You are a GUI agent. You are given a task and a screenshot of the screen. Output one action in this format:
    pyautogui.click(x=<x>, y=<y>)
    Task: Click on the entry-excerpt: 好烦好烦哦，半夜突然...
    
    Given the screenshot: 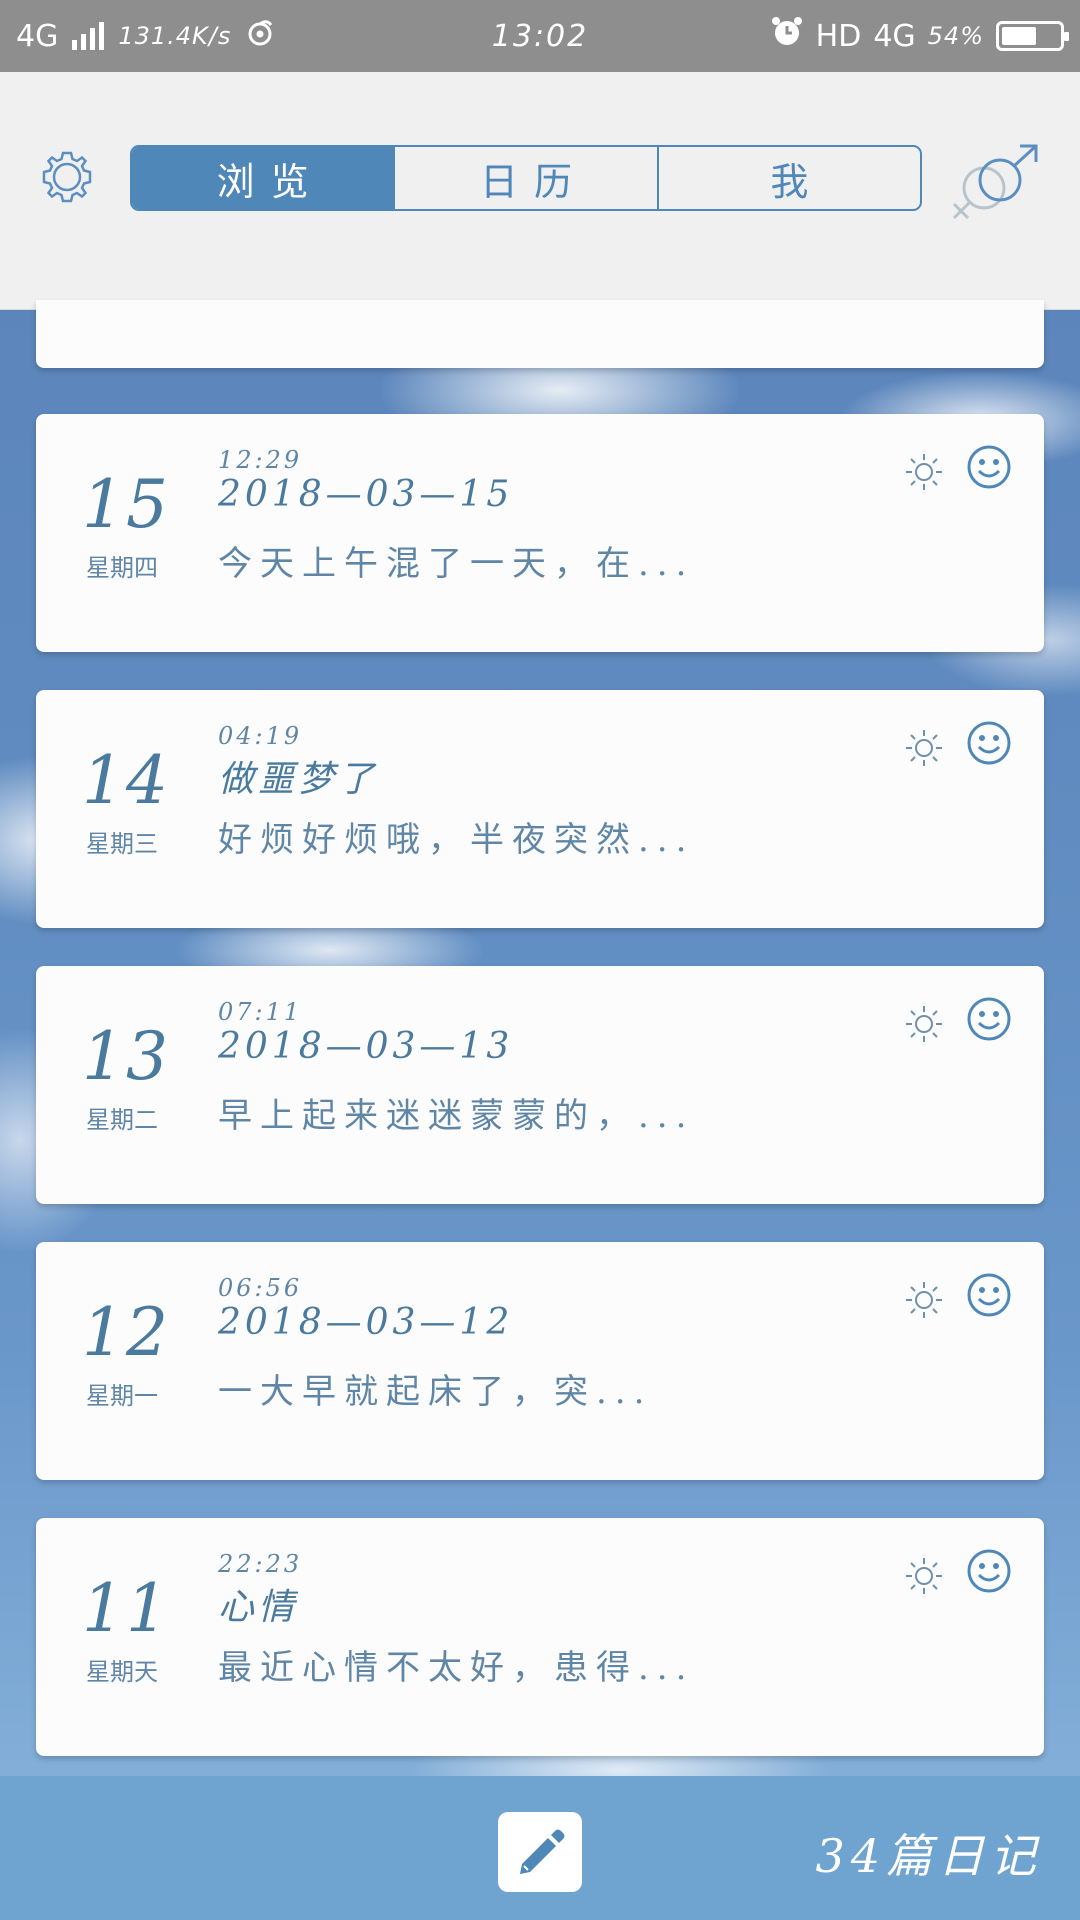 What is the action you would take?
    pyautogui.click(x=456, y=840)
    